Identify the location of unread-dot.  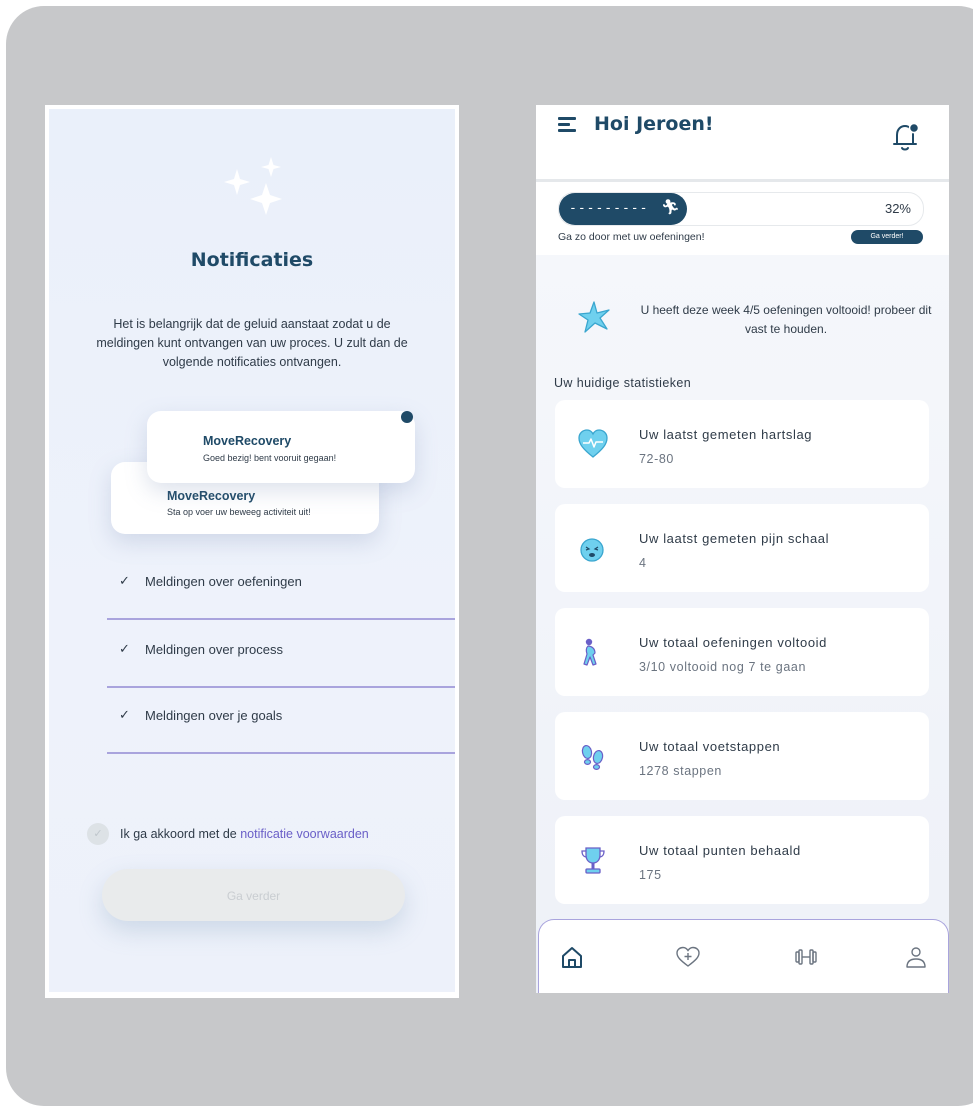
(407, 417).